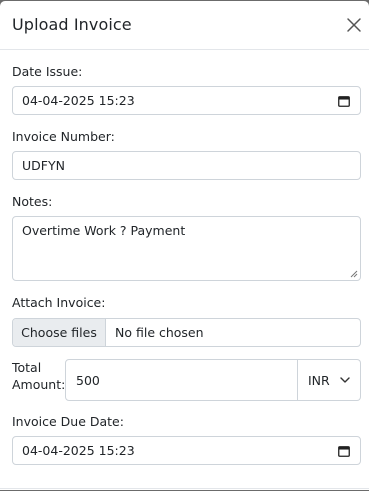  What do you see at coordinates (88, 380) in the screenshot?
I see `total-amount-value: 500` at bounding box center [88, 380].